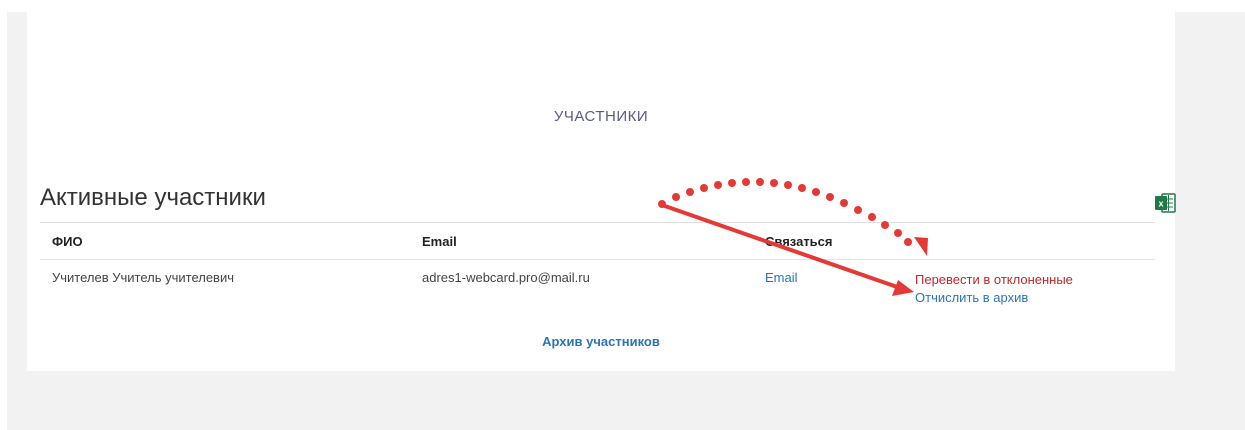 The image size is (1245, 430). Describe the element at coordinates (601, 341) in the screenshot. I see `archive-participants-link: Архив участников` at that location.